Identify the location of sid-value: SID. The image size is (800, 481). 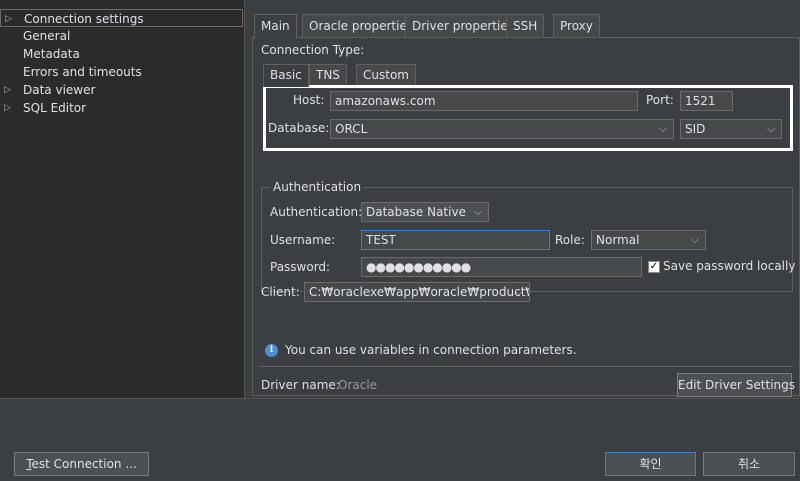
(695, 129).